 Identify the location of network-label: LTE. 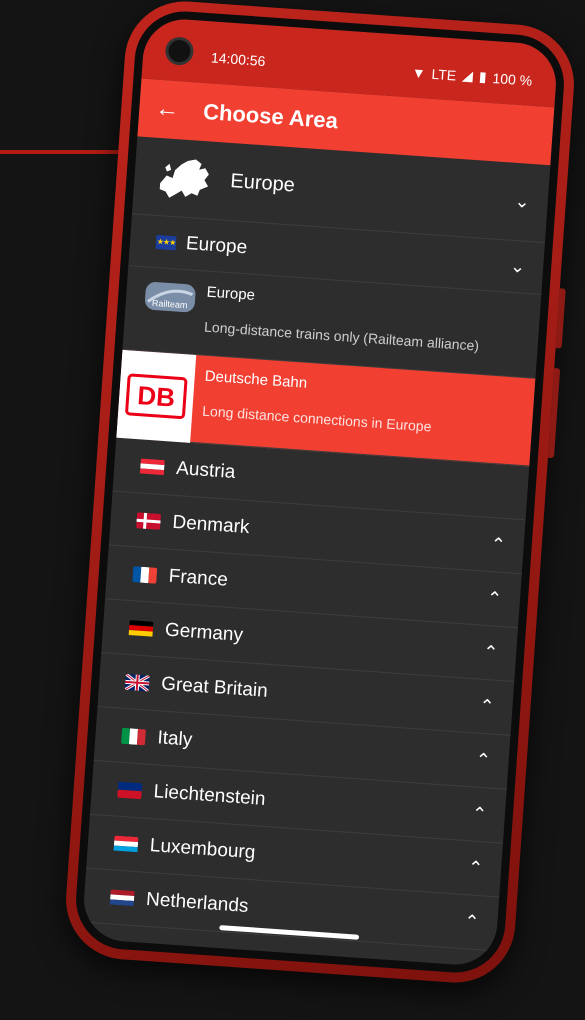
(444, 74).